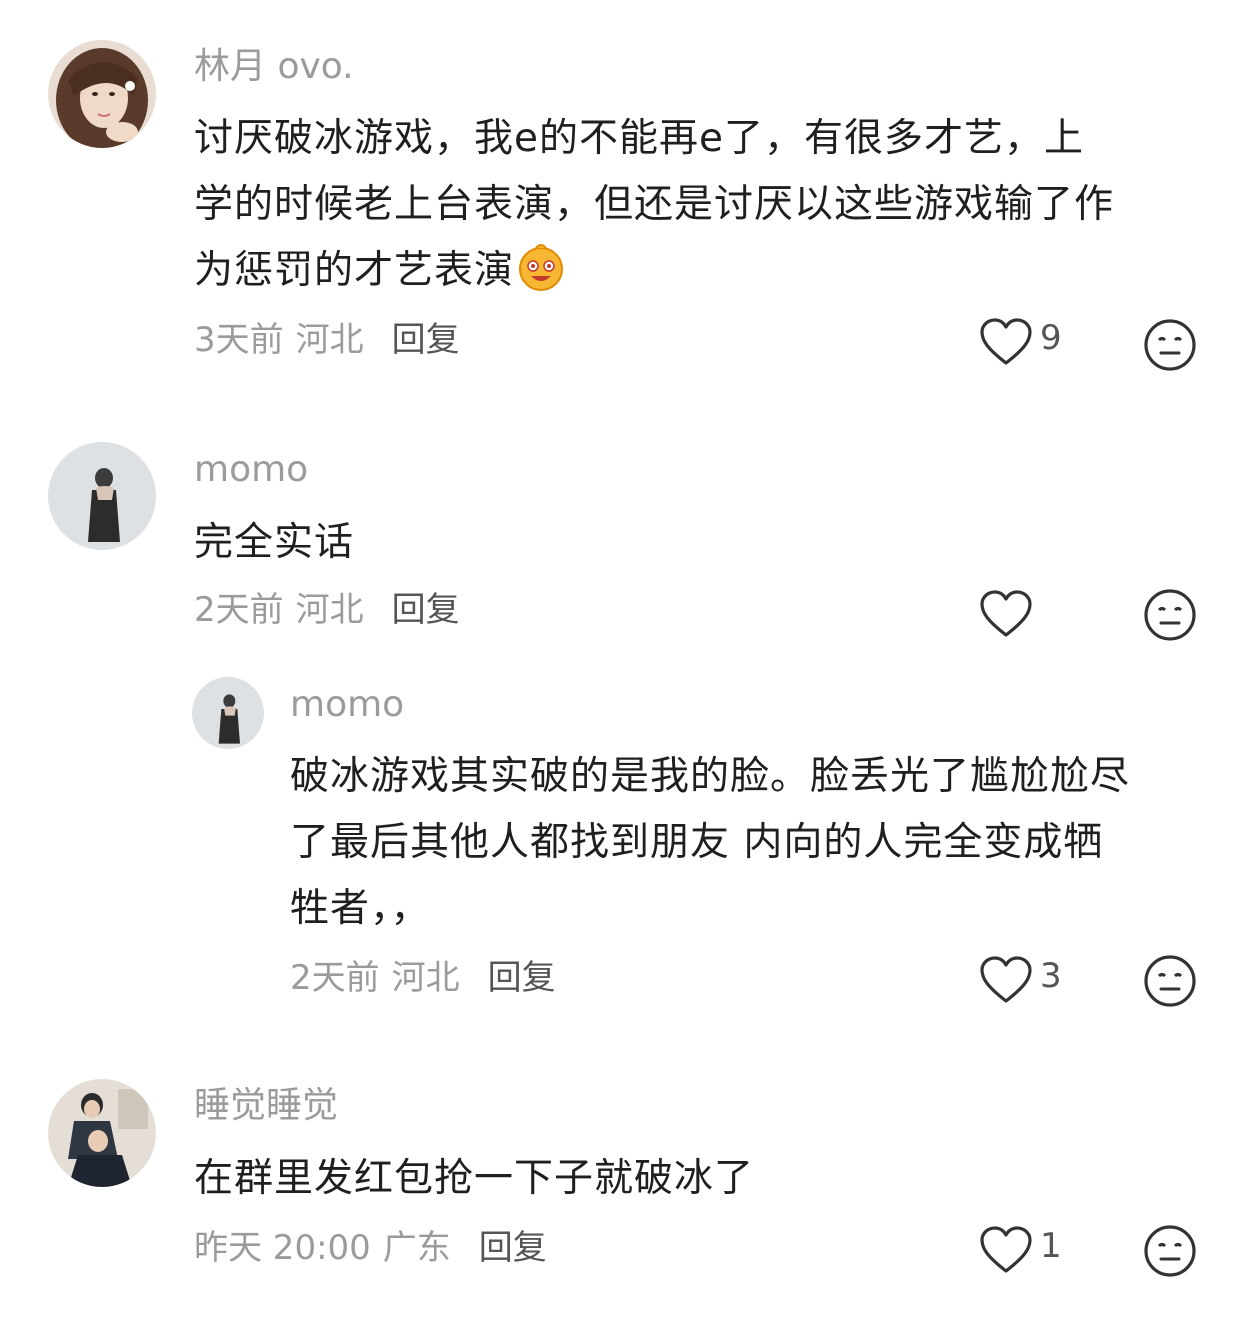 The image size is (1244, 1328). What do you see at coordinates (694, 271) in the screenshot?
I see `comment-line-with-emoji: 为惩罚的才艺表演` at bounding box center [694, 271].